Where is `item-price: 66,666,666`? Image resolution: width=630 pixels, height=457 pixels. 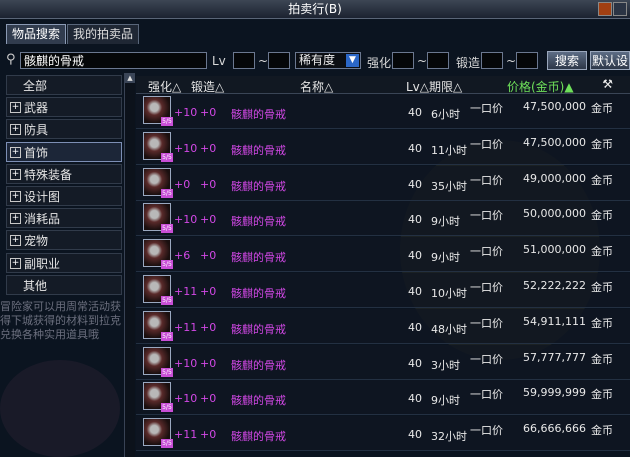
item-price: 66,666,666 is located at coordinates (554, 429).